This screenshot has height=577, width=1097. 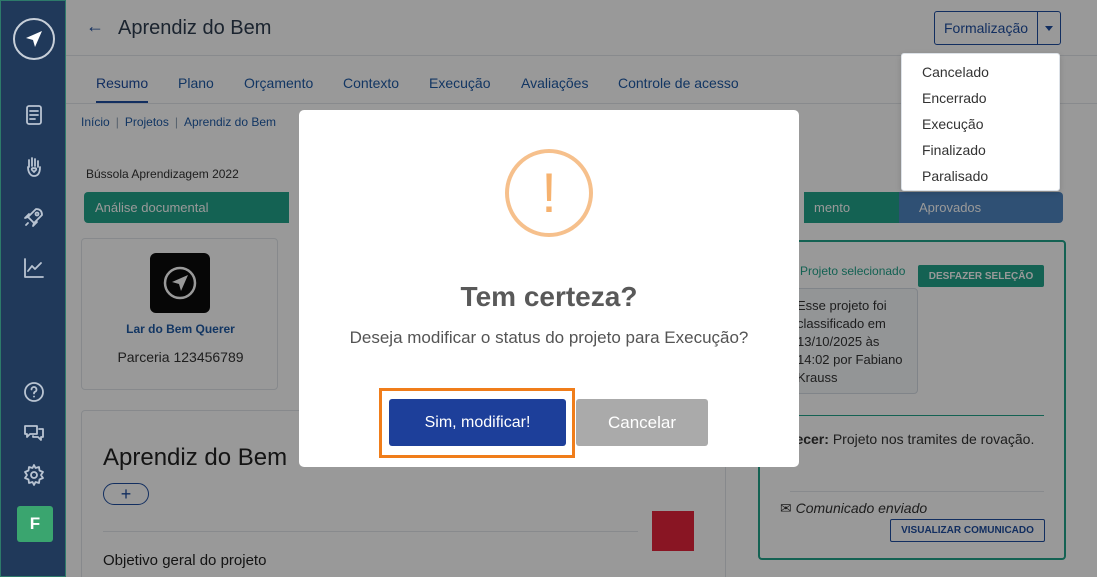 What do you see at coordinates (34, 433) in the screenshot?
I see `chat-icon` at bounding box center [34, 433].